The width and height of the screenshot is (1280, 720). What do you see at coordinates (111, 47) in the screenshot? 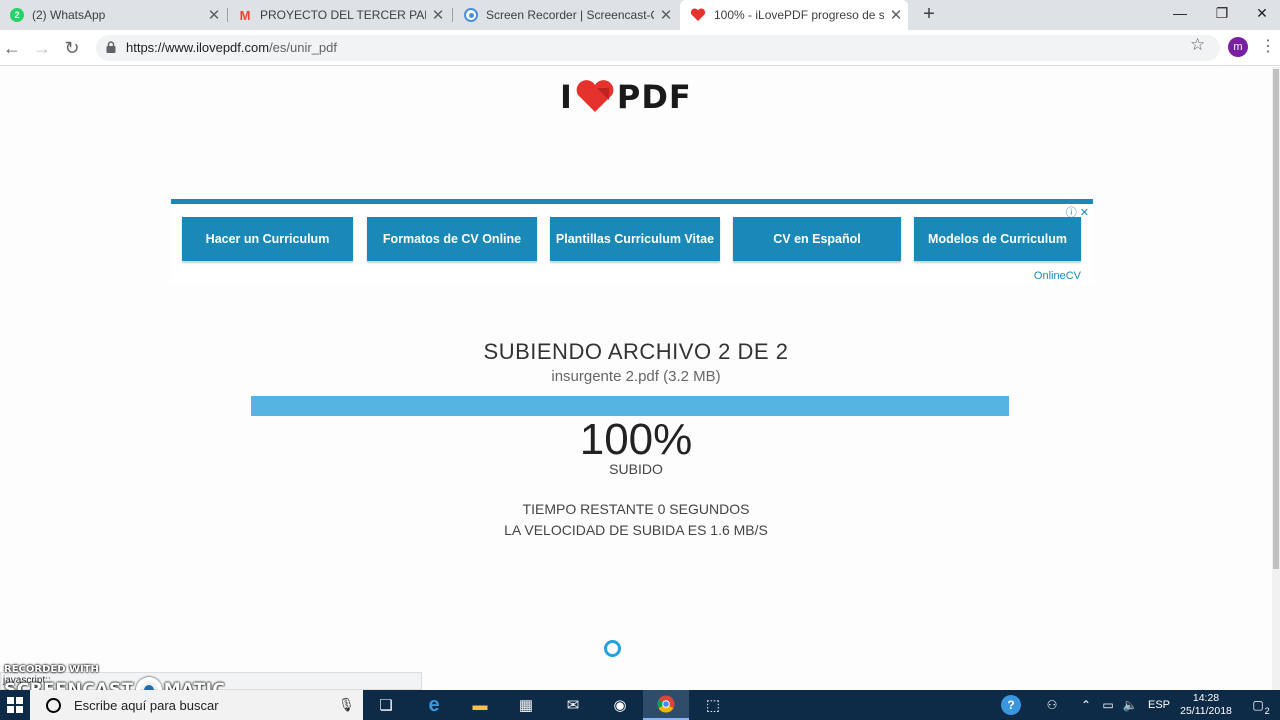
I see `lock-icon` at bounding box center [111, 47].